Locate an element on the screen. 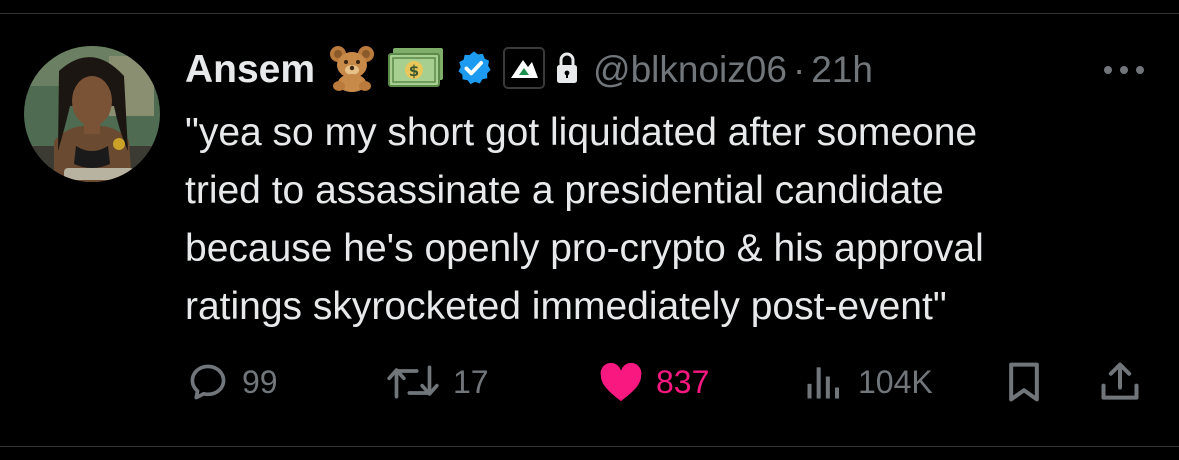 This screenshot has width=1179, height=460. avatar is located at coordinates (92, 114).